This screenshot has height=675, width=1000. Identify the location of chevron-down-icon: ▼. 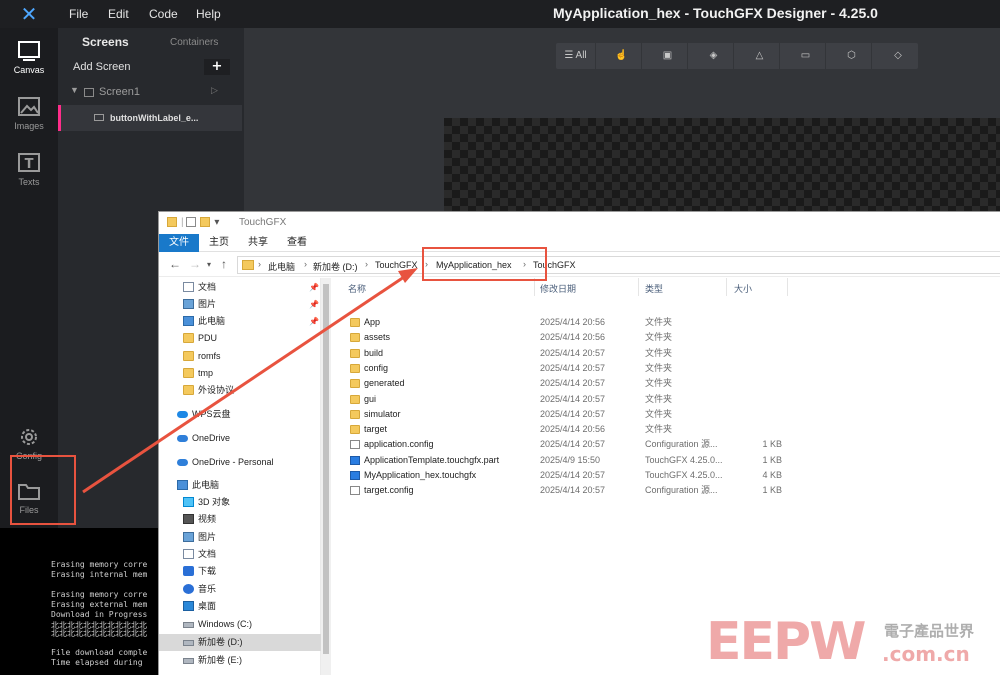
(74, 90).